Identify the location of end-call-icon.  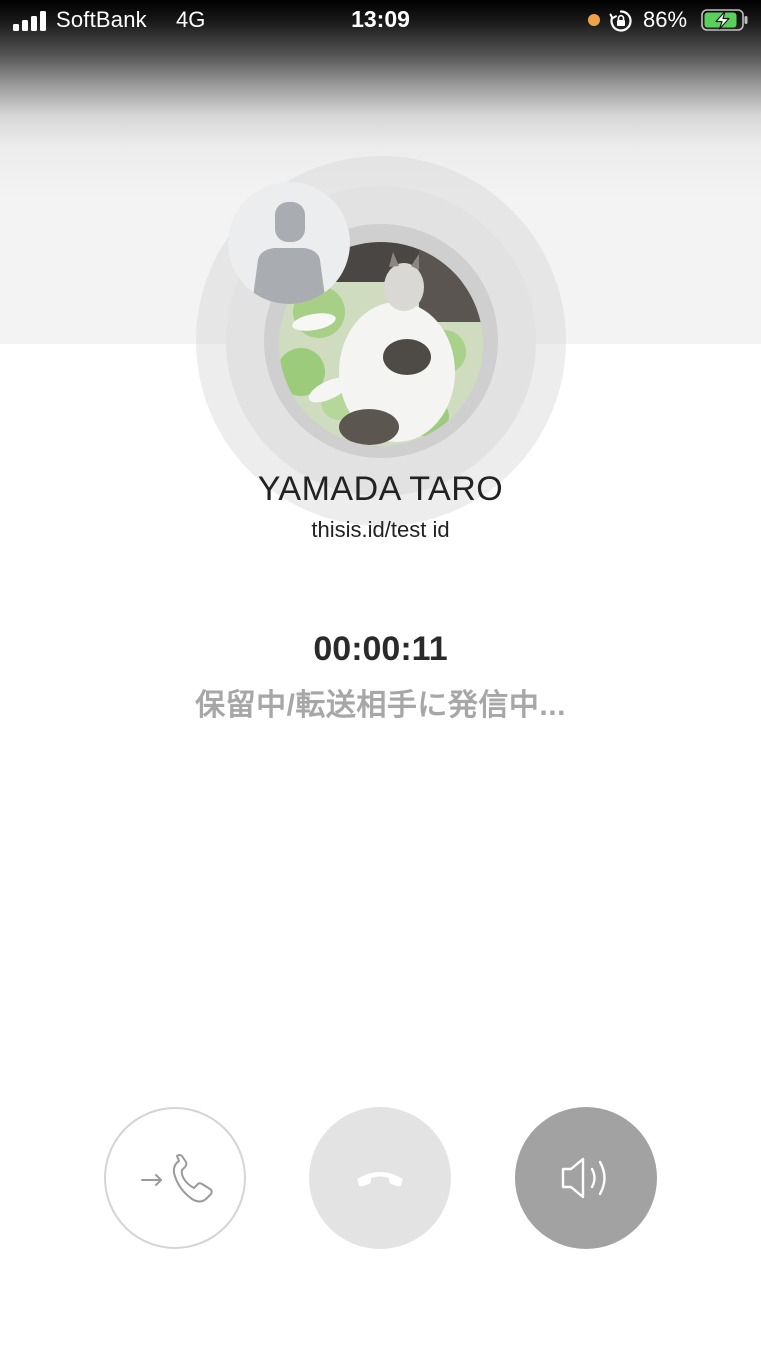
(380, 1179).